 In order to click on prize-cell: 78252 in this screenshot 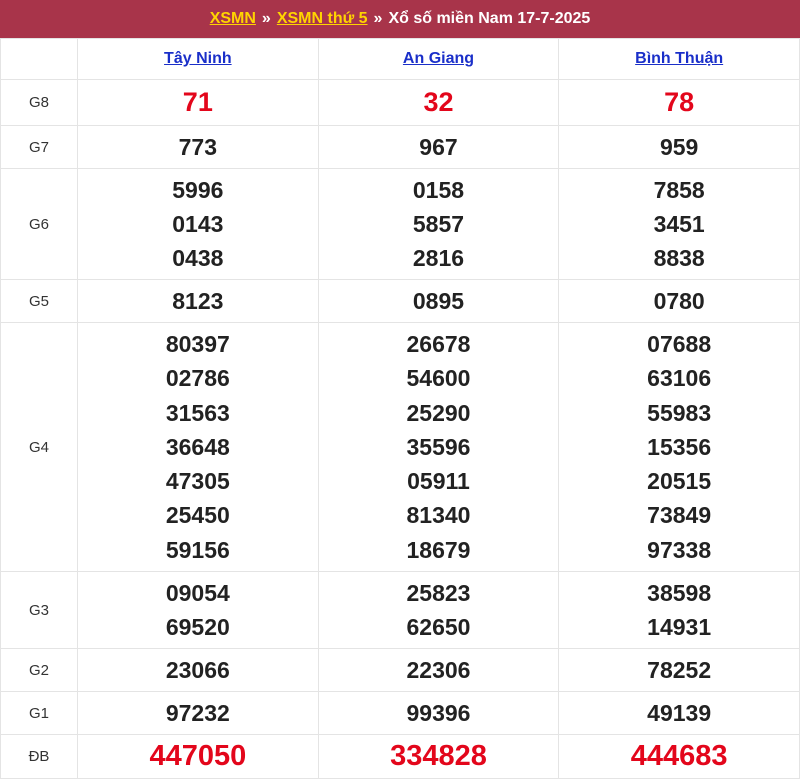, I will do `click(679, 670)`.